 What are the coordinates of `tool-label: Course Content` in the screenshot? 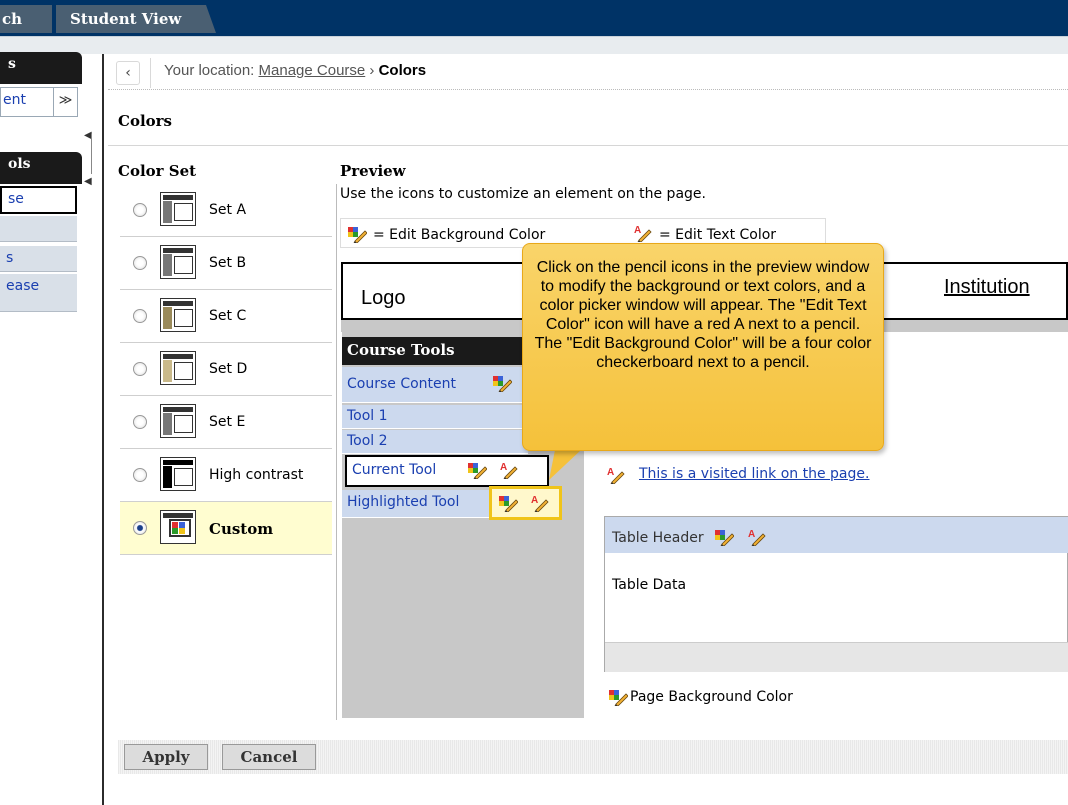 It's located at (402, 384).